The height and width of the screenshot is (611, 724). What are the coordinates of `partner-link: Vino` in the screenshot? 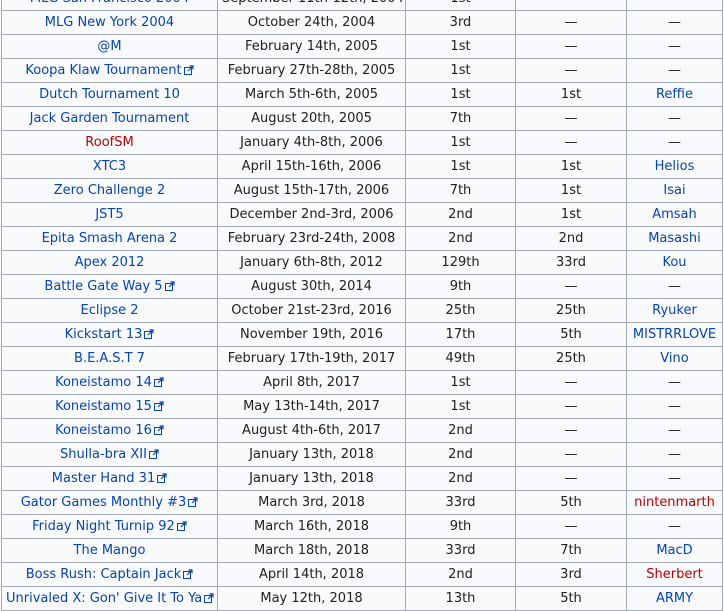 It's located at (674, 358).